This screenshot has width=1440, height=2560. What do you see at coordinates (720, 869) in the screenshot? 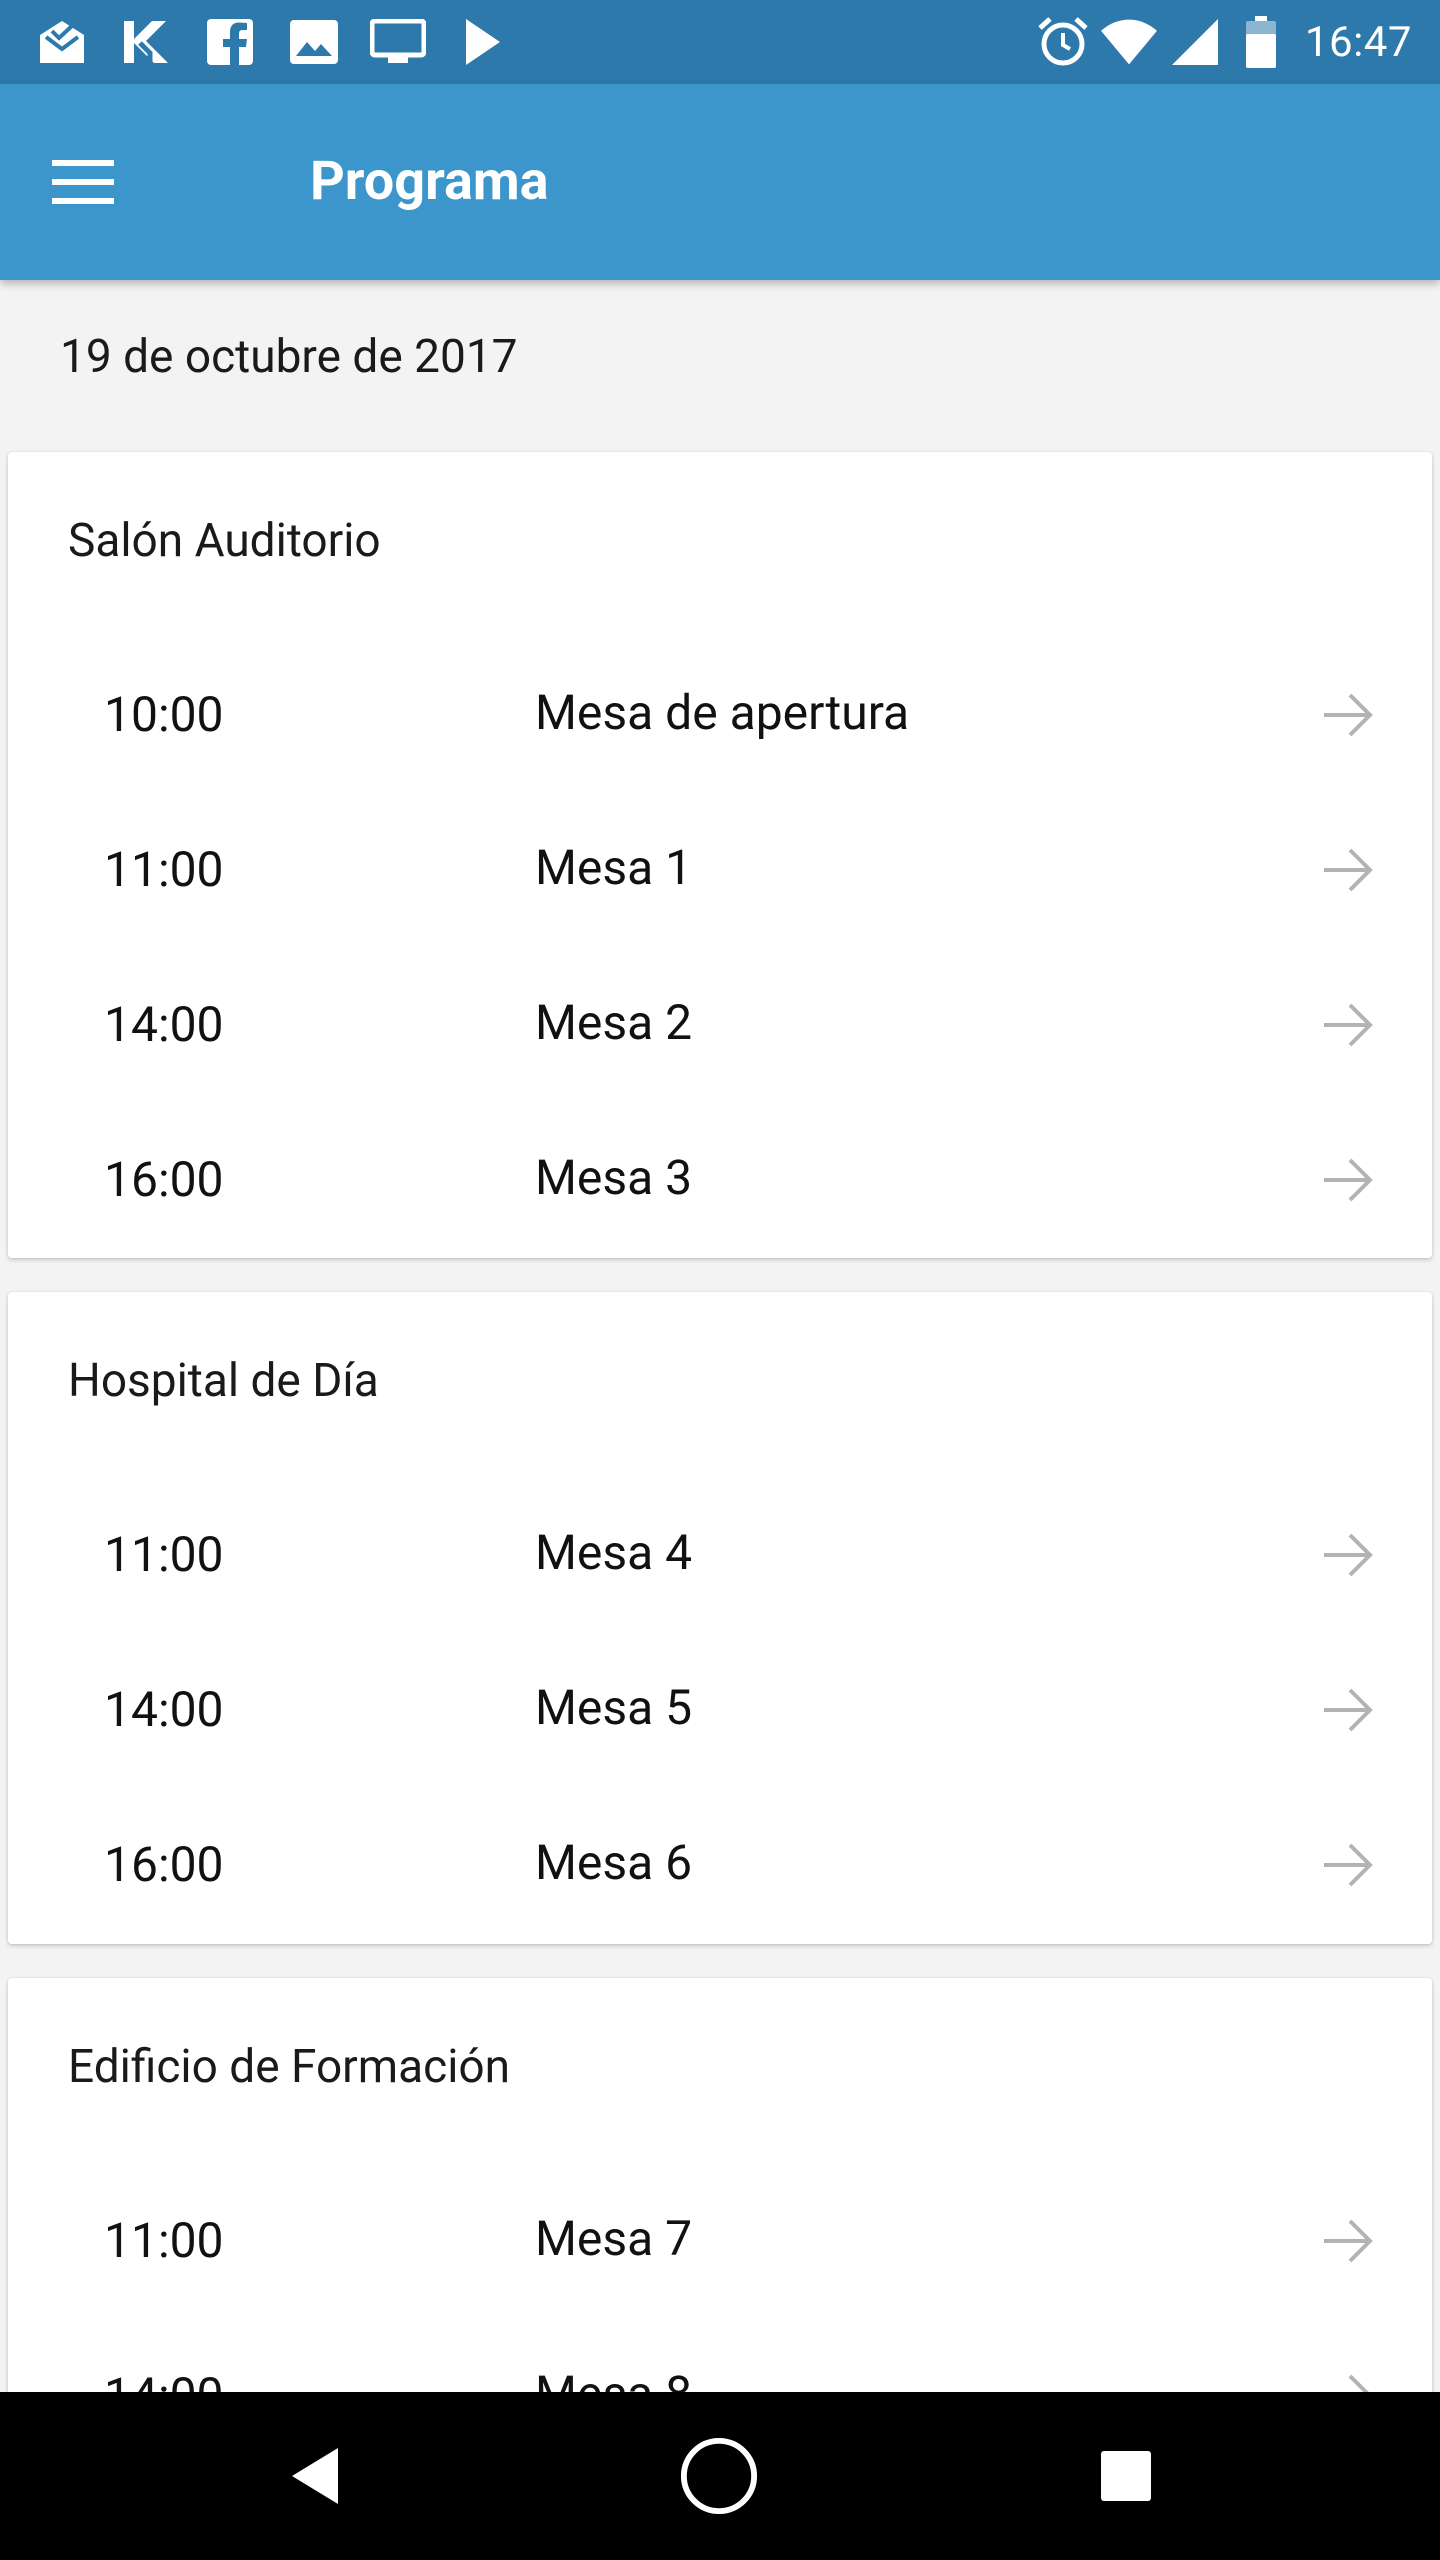
I see `session-row: 11:00 Mesa 1` at bounding box center [720, 869].